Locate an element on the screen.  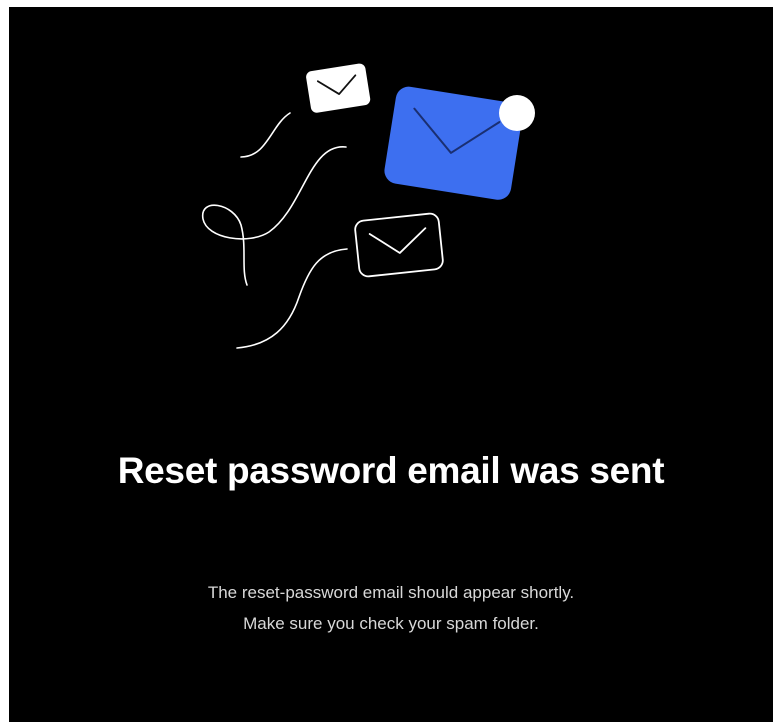
trail-lines is located at coordinates (275, 230).